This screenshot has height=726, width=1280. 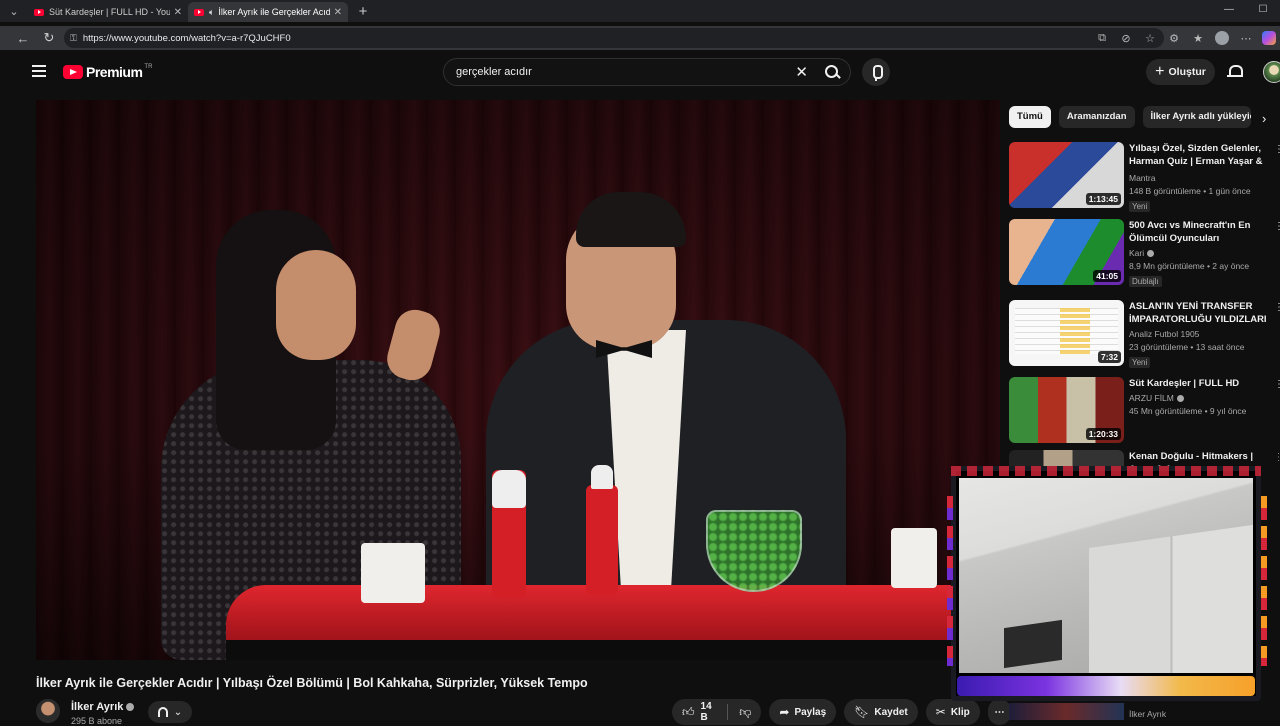 I want to click on video-thumbnail: 1:20:33, so click(x=1066, y=410).